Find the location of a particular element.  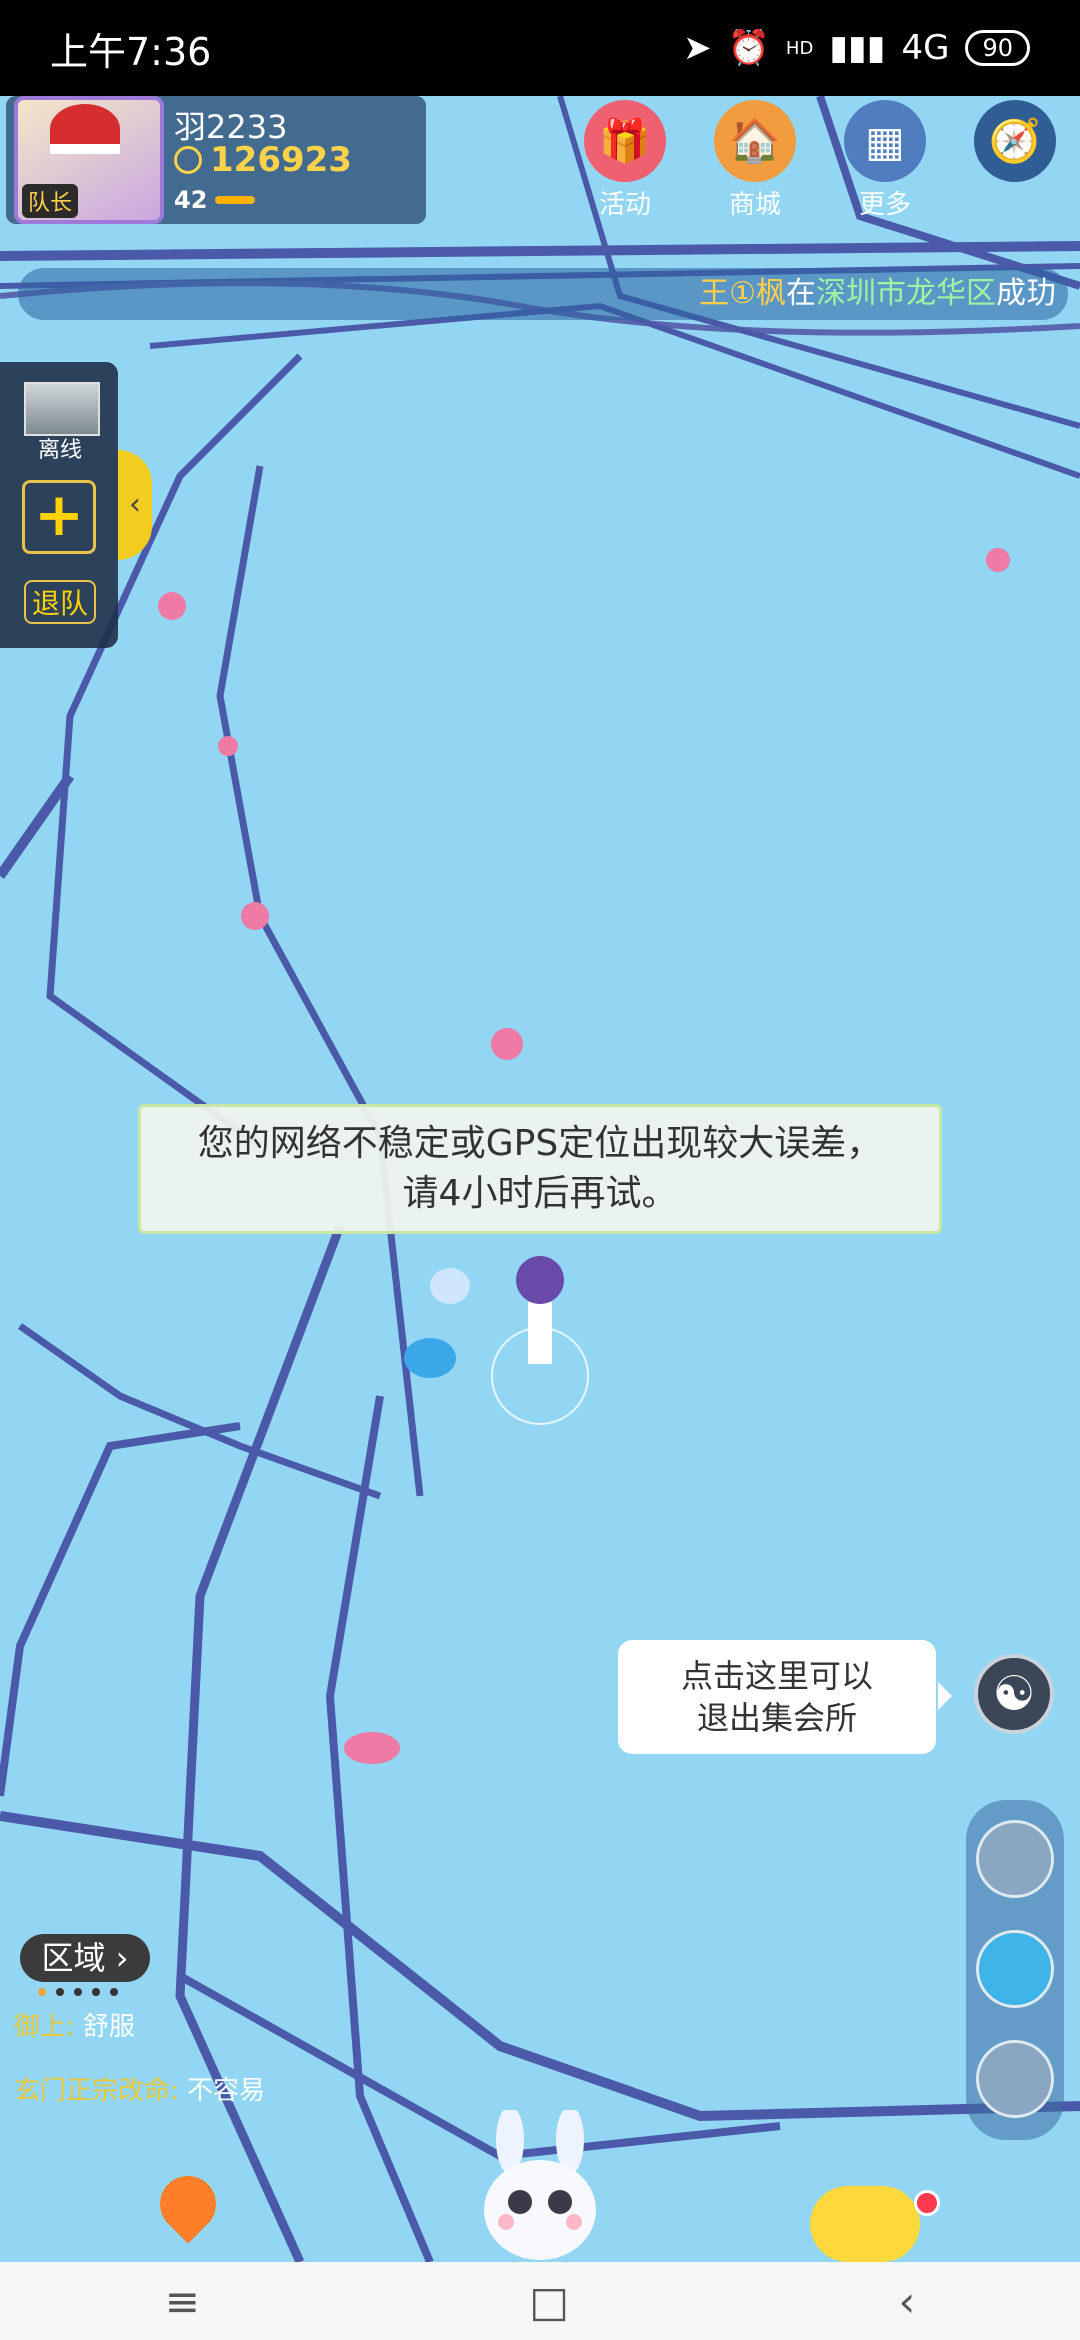

more-button: ▦ 更多 is located at coordinates (885, 158).